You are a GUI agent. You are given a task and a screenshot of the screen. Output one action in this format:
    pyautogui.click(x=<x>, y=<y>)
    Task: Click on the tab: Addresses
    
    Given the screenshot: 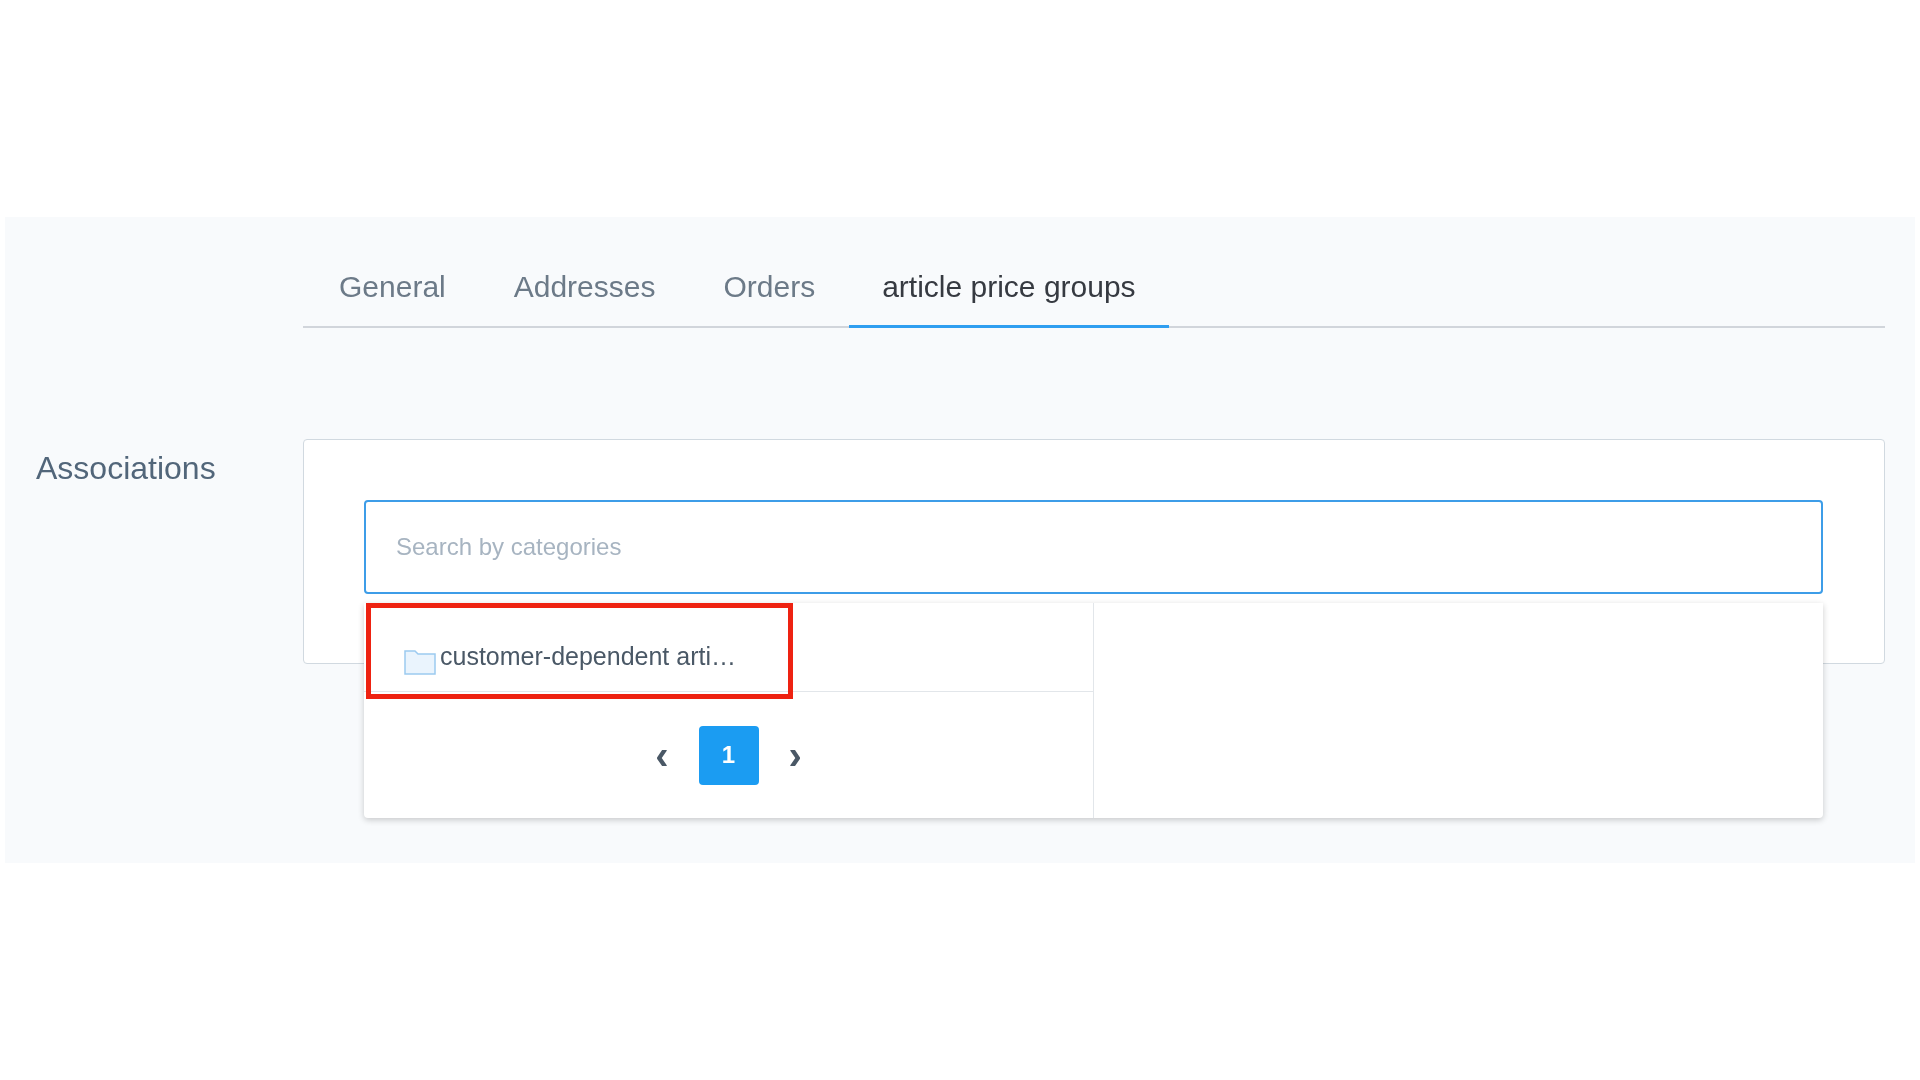 What is the action you would take?
    pyautogui.click(x=584, y=287)
    